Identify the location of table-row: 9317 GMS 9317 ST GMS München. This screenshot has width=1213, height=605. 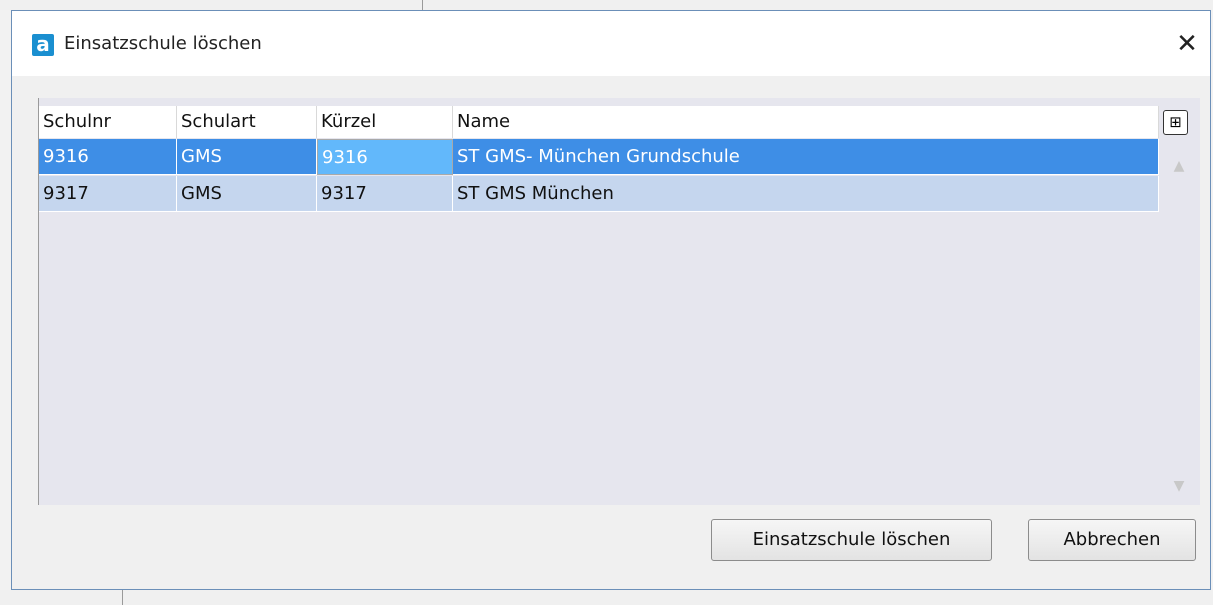
(599, 194).